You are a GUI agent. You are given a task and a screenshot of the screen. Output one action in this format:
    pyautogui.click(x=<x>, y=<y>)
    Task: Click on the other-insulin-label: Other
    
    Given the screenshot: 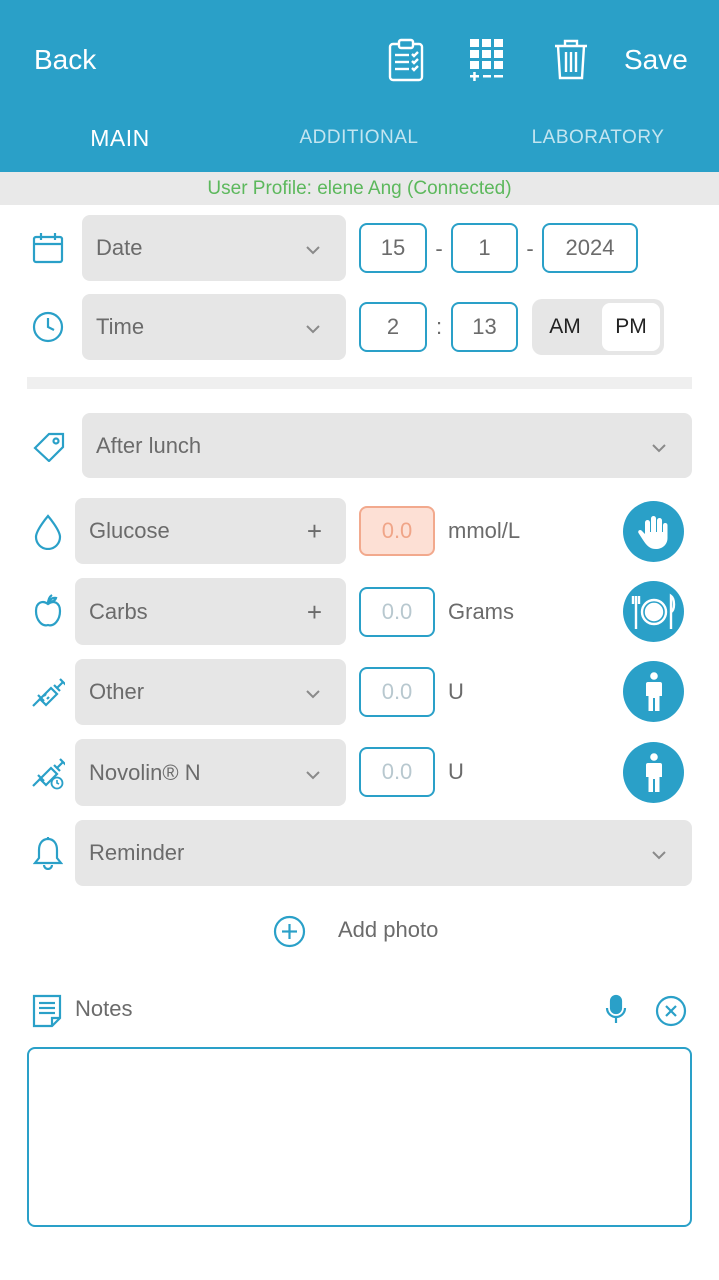 What is the action you would take?
    pyautogui.click(x=117, y=691)
    